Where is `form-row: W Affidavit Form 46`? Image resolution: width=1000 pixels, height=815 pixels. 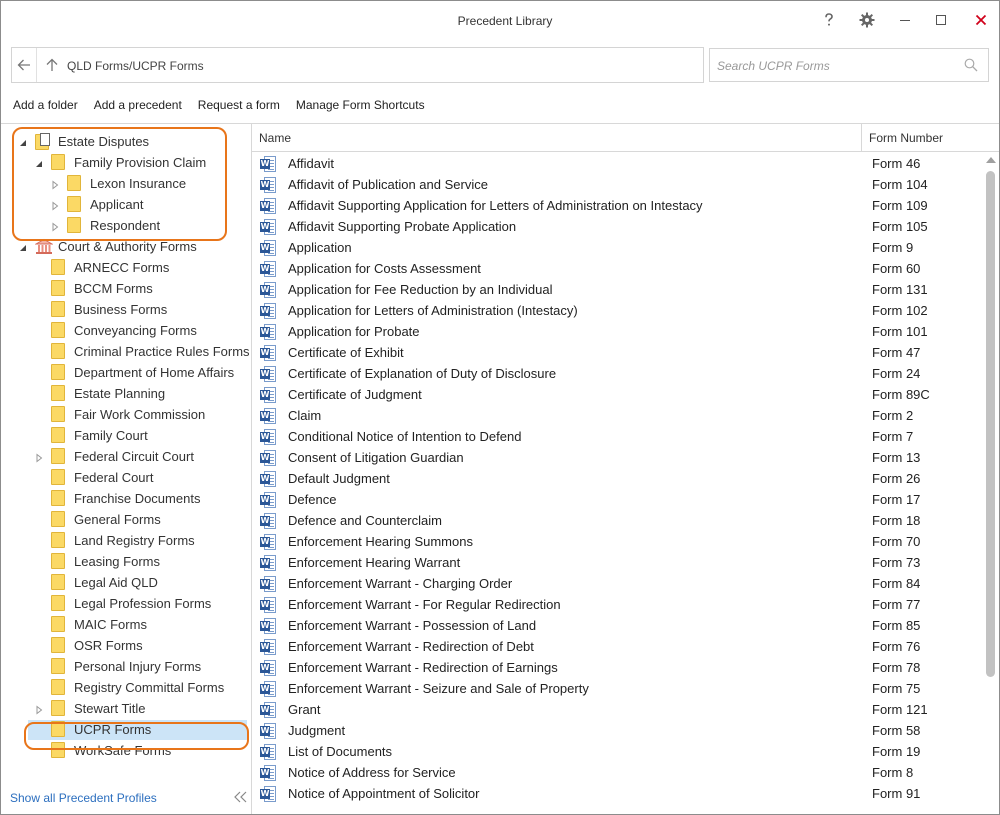
form-row: W Affidavit Form 46 is located at coordinates (617, 163).